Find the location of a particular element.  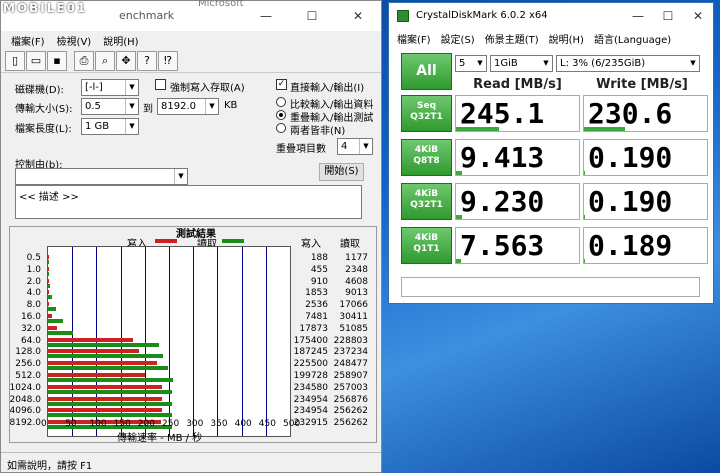

status-bar: 如需說明，請按 F1 is located at coordinates (191, 462).